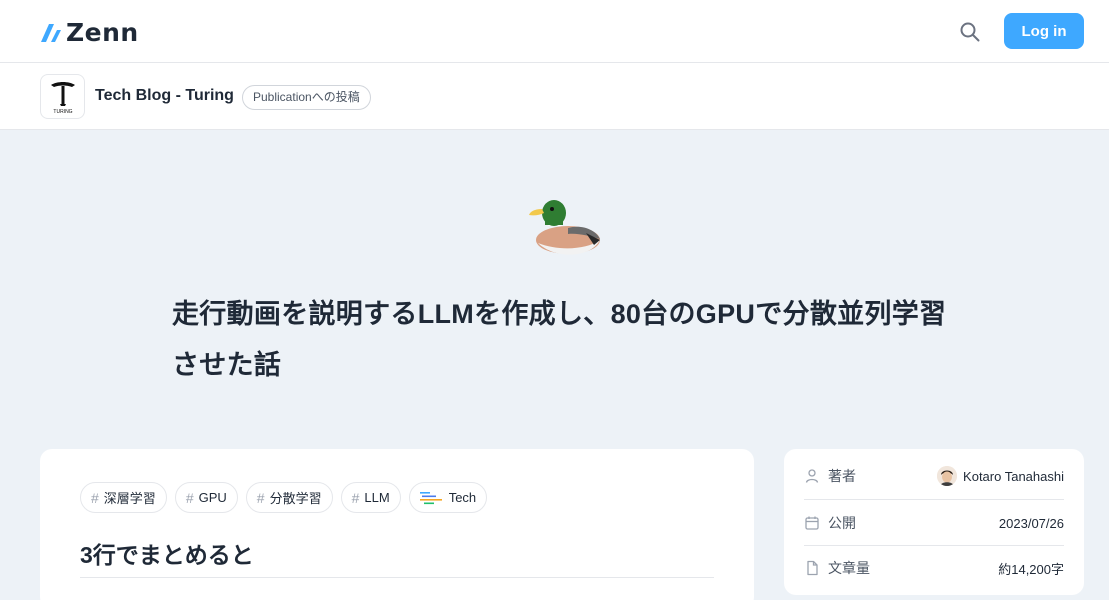  Describe the element at coordinates (554, 31) in the screenshot. I see `site-header: Zenn Log in` at that location.